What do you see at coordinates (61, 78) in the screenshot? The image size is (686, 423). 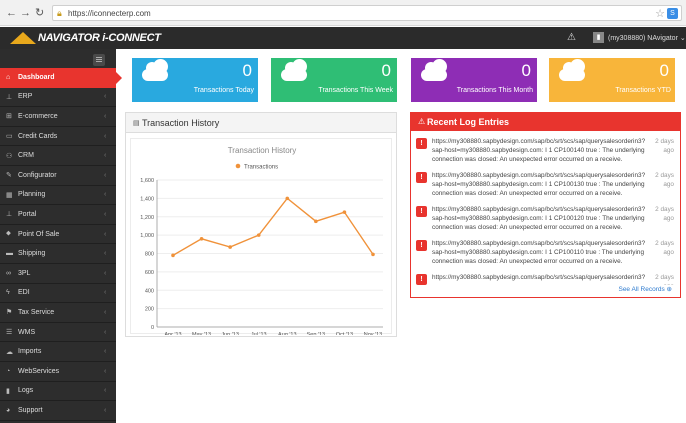 I see `sidebar-item-dashboard: ⌂ Dashboard` at bounding box center [61, 78].